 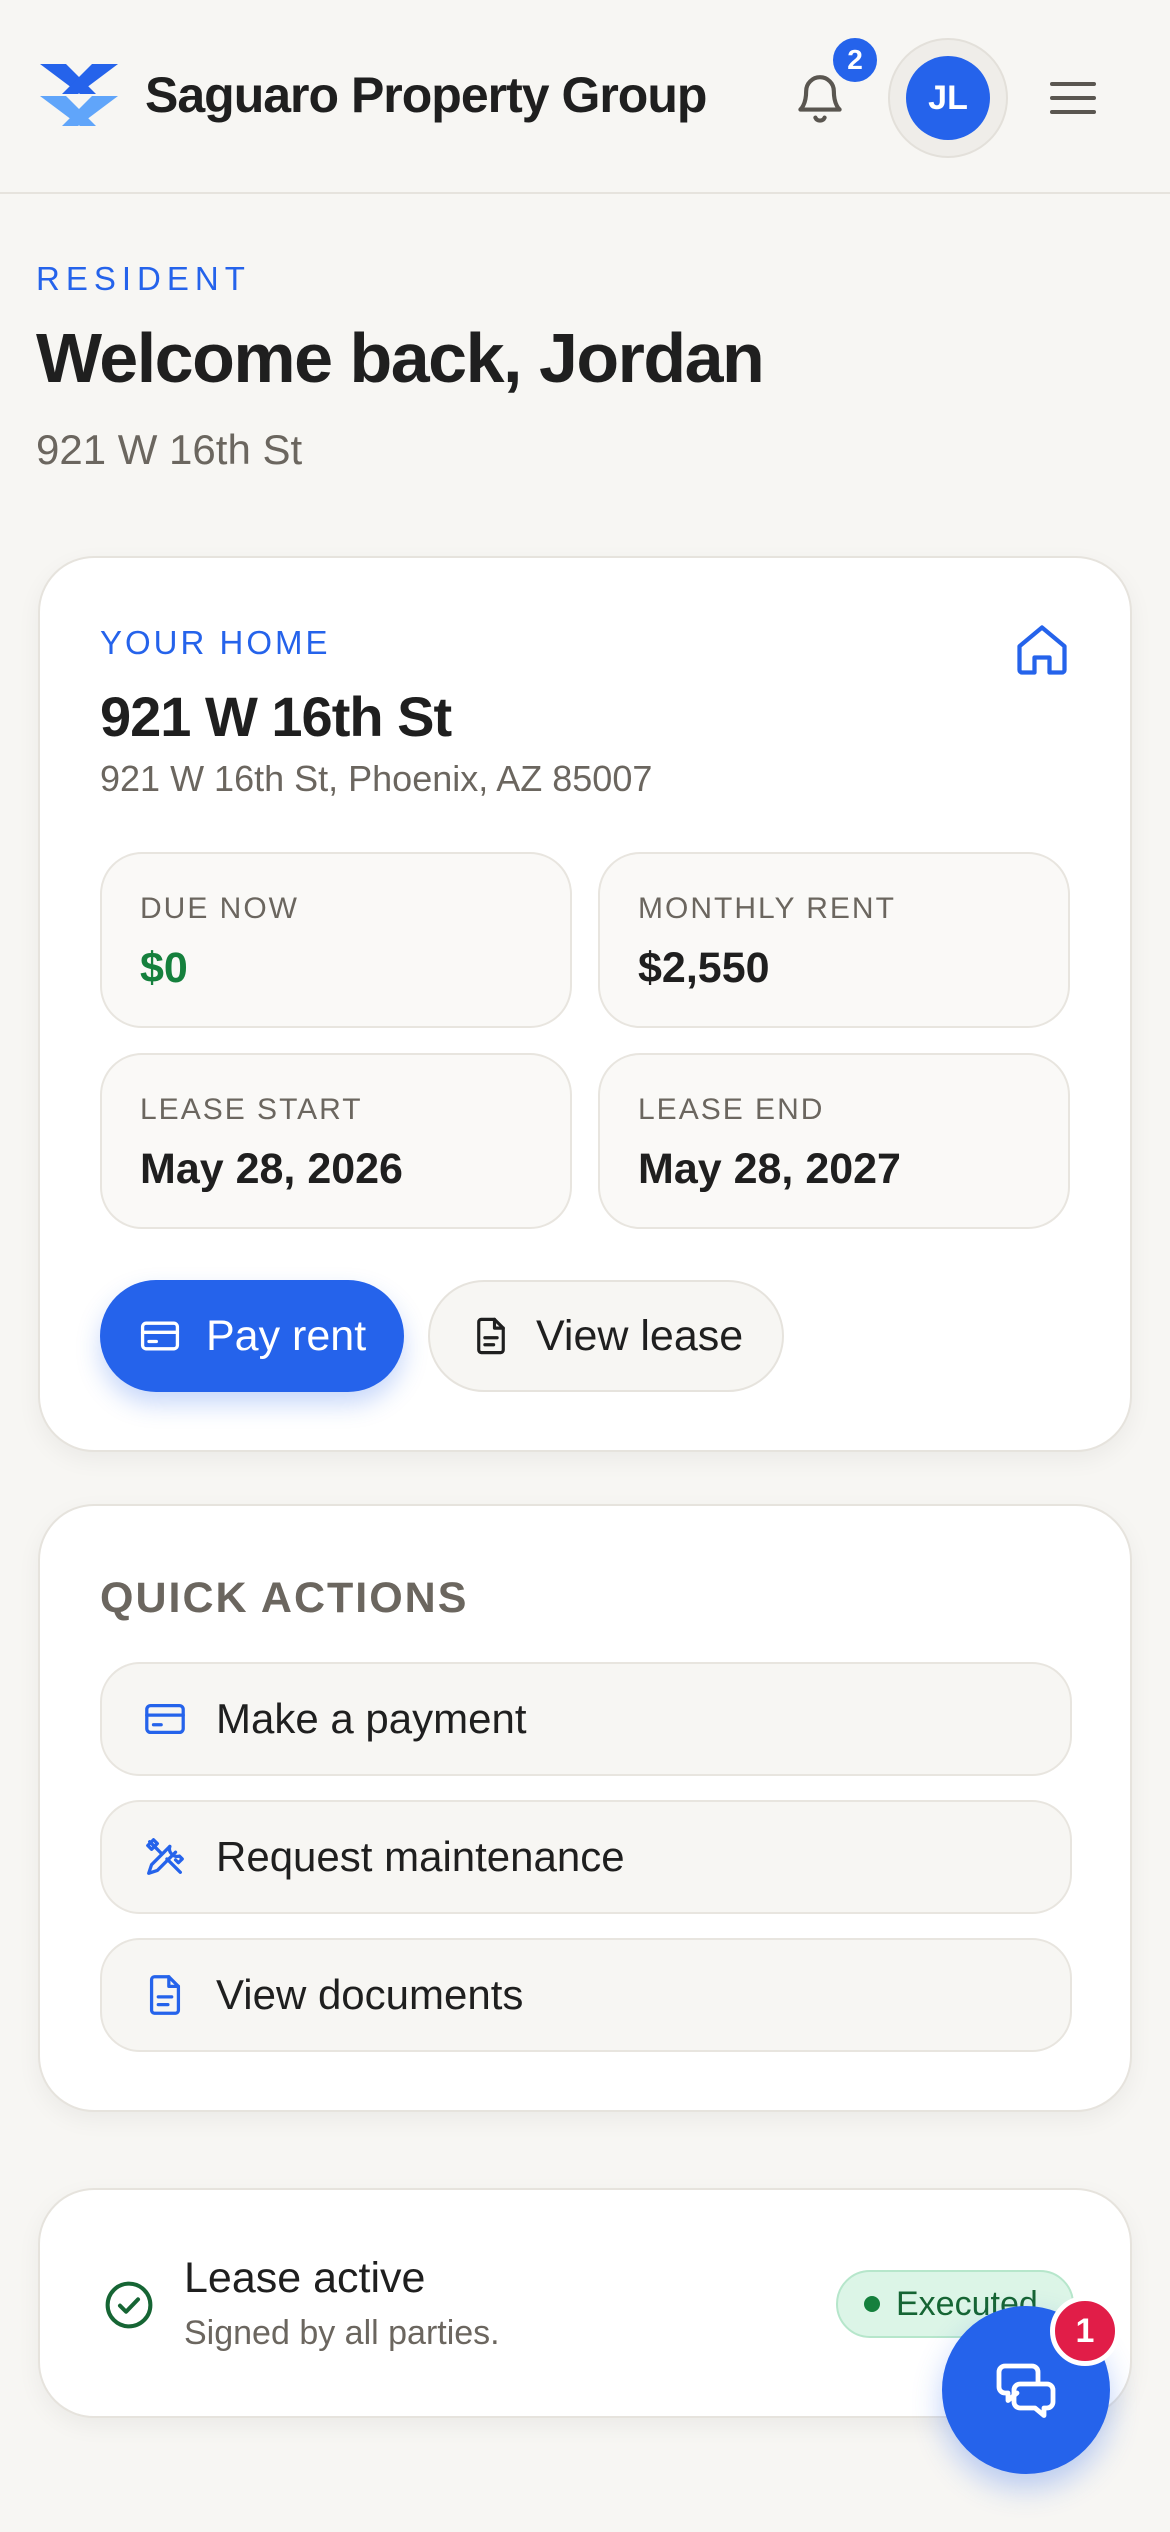 I want to click on brand-name: Saguaro Property Group, so click(x=426, y=95).